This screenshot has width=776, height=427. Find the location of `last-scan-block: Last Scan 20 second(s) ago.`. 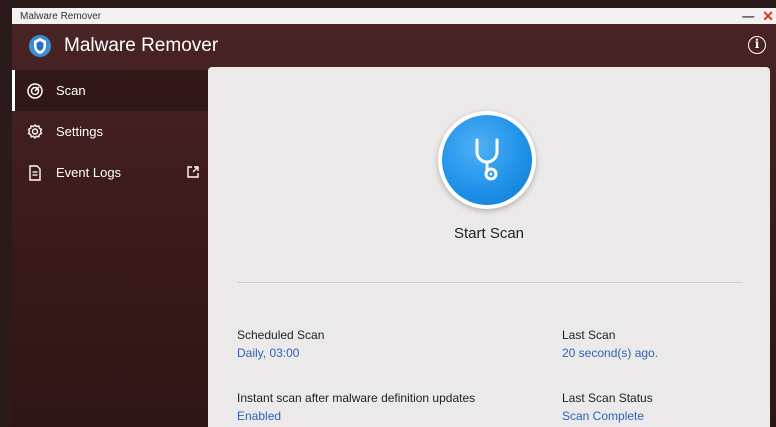

last-scan-block: Last Scan 20 second(s) ago. is located at coordinates (610, 344).